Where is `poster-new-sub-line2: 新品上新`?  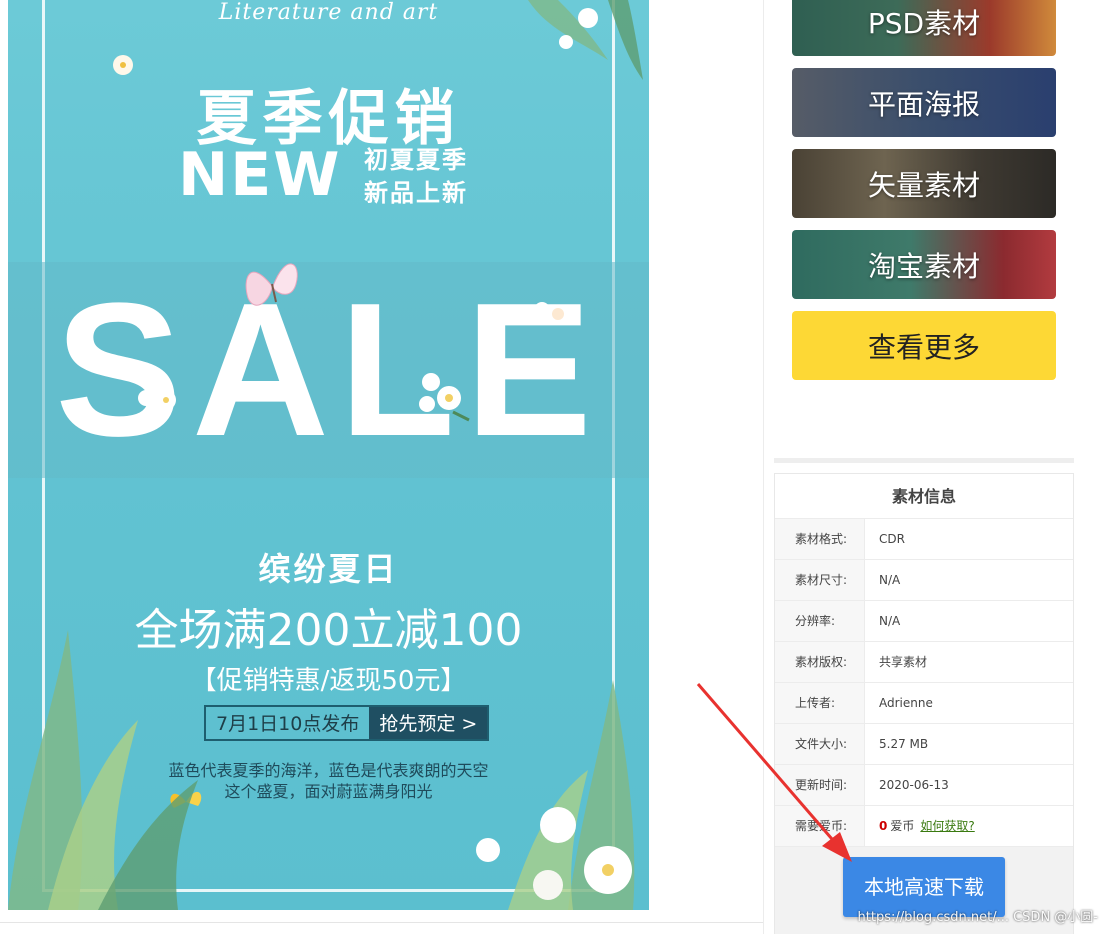
poster-new-sub-line2: 新品上新 is located at coordinates (416, 193).